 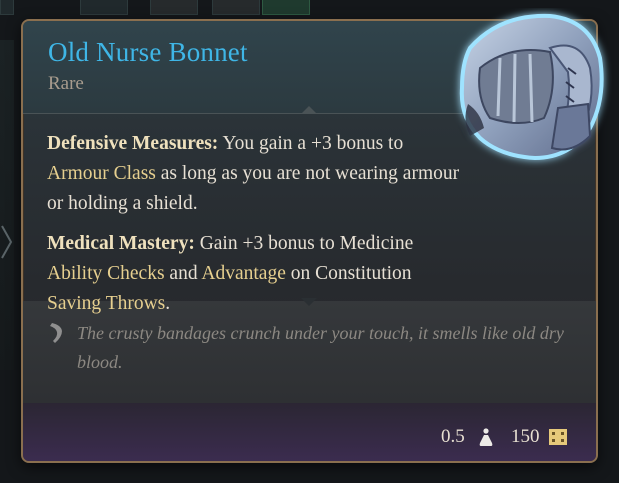 What do you see at coordinates (7, 242) in the screenshot?
I see `chevron-right-icon` at bounding box center [7, 242].